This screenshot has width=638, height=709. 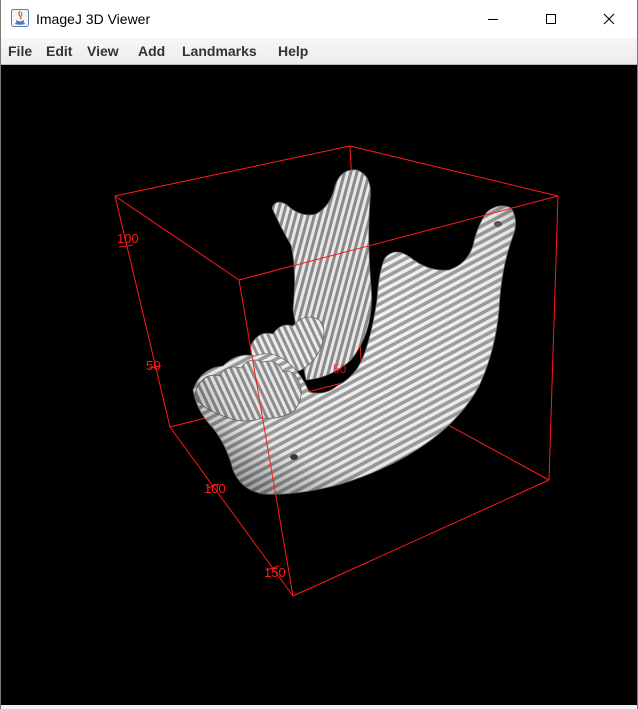 I want to click on window-title: ImageJ 3D Viewer, so click(x=93, y=19).